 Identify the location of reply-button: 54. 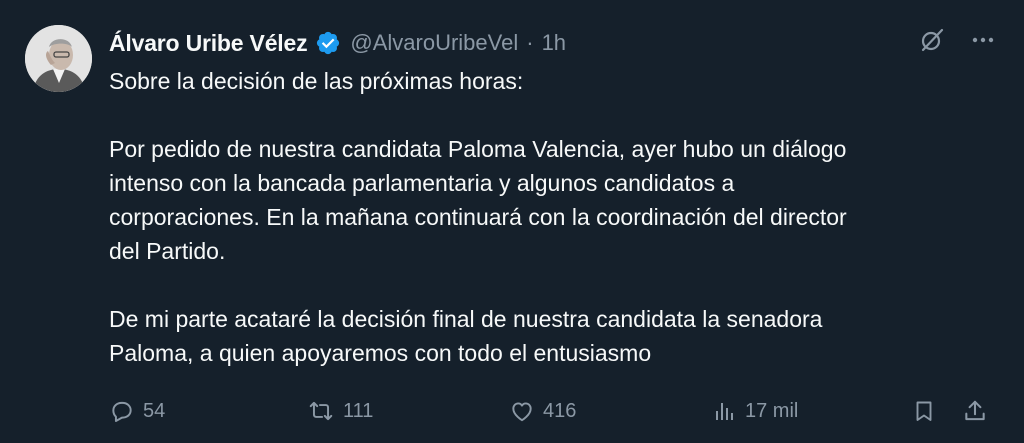
(137, 411).